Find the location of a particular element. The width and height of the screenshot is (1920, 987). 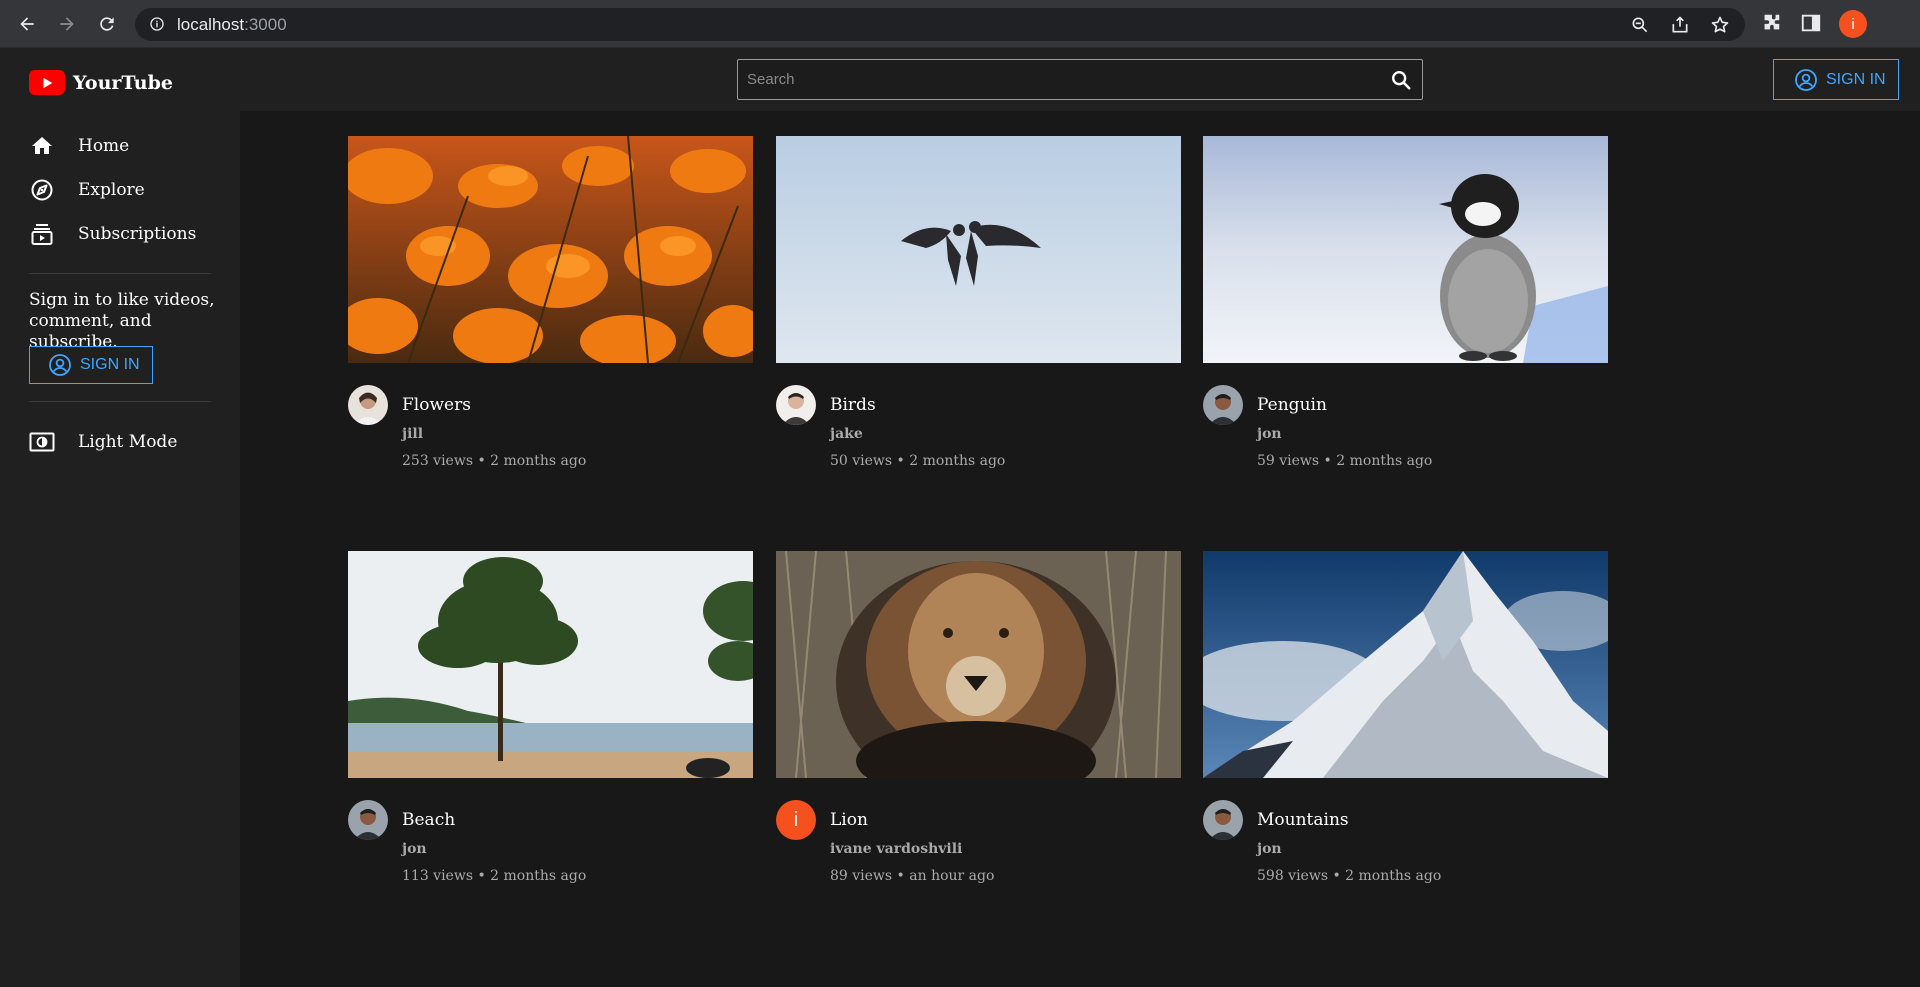

video-card: Birds jake 50 views • 2 months ago is located at coordinates (978, 302).